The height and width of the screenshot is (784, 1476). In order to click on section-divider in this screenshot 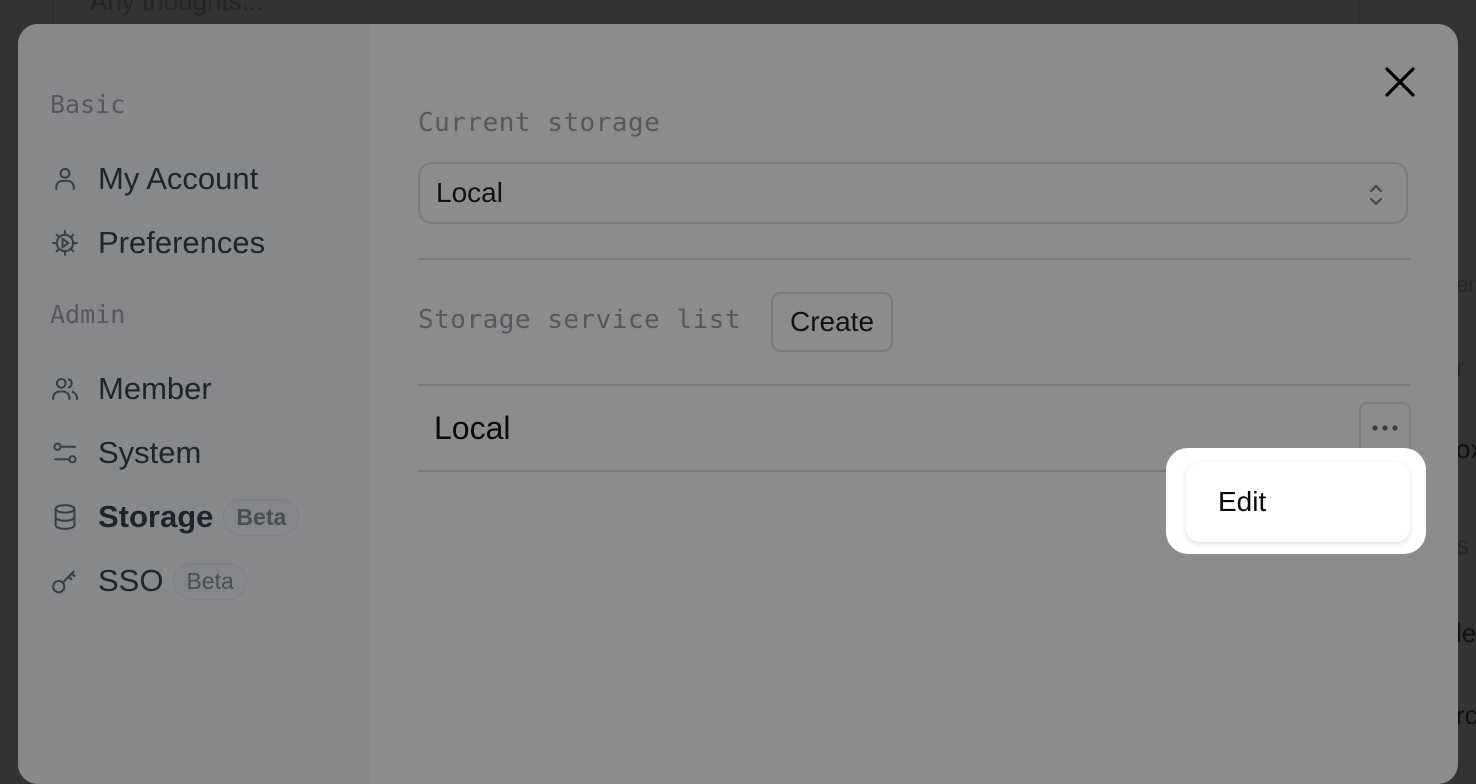, I will do `click(914, 259)`.